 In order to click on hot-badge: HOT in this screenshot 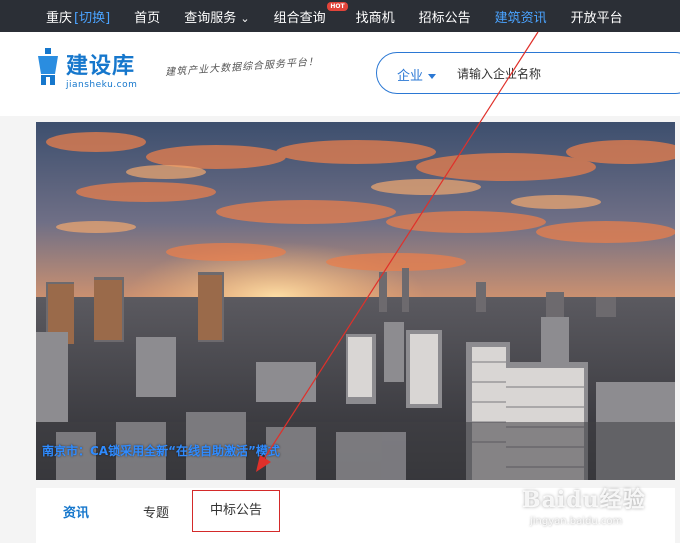, I will do `click(337, 6)`.